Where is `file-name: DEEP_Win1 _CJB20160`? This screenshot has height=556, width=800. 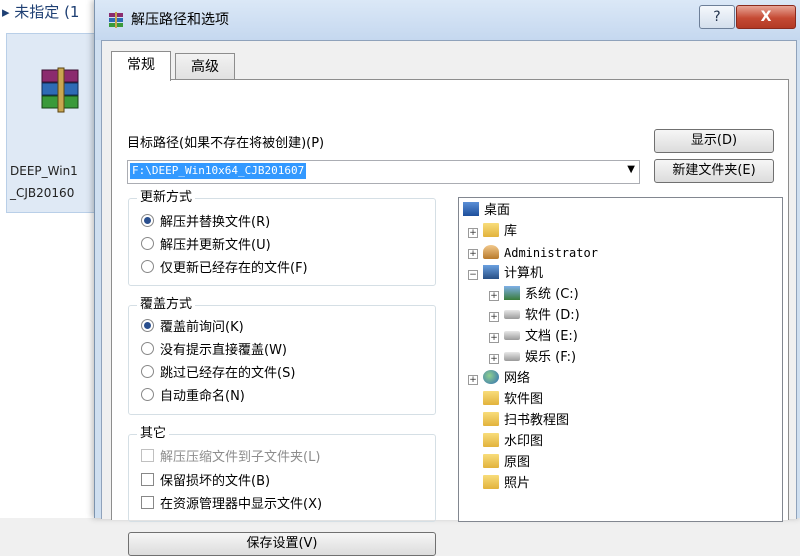 file-name: DEEP_Win1 _CJB20160 is located at coordinates (55, 182).